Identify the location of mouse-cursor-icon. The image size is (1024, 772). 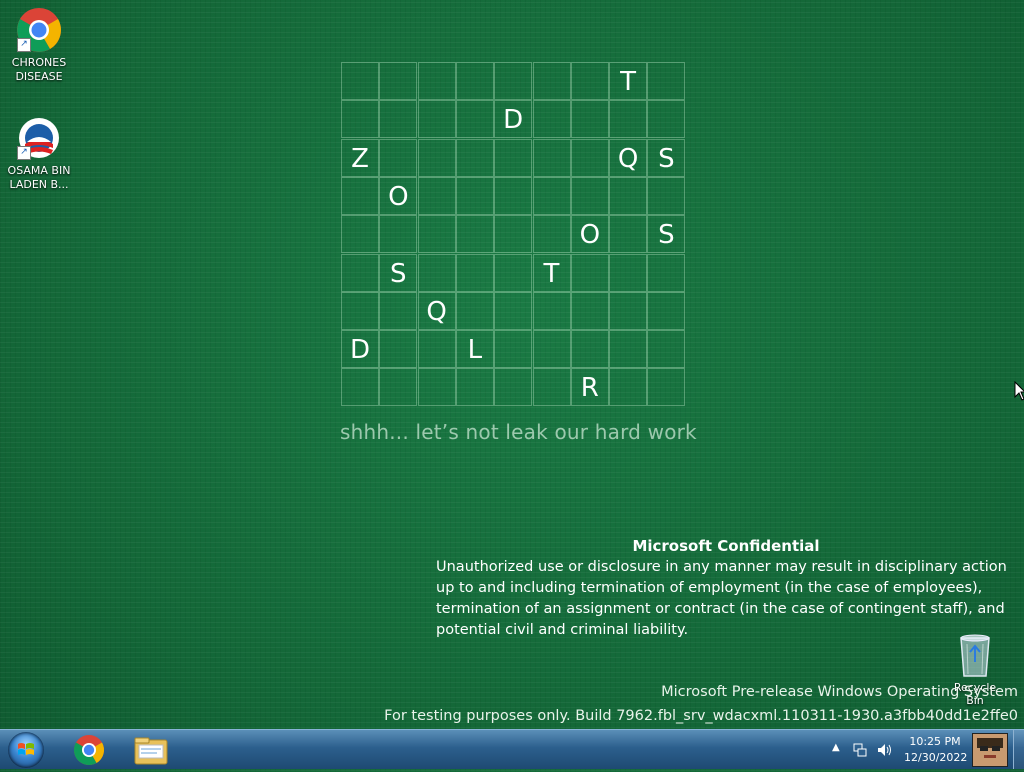
(1019, 391).